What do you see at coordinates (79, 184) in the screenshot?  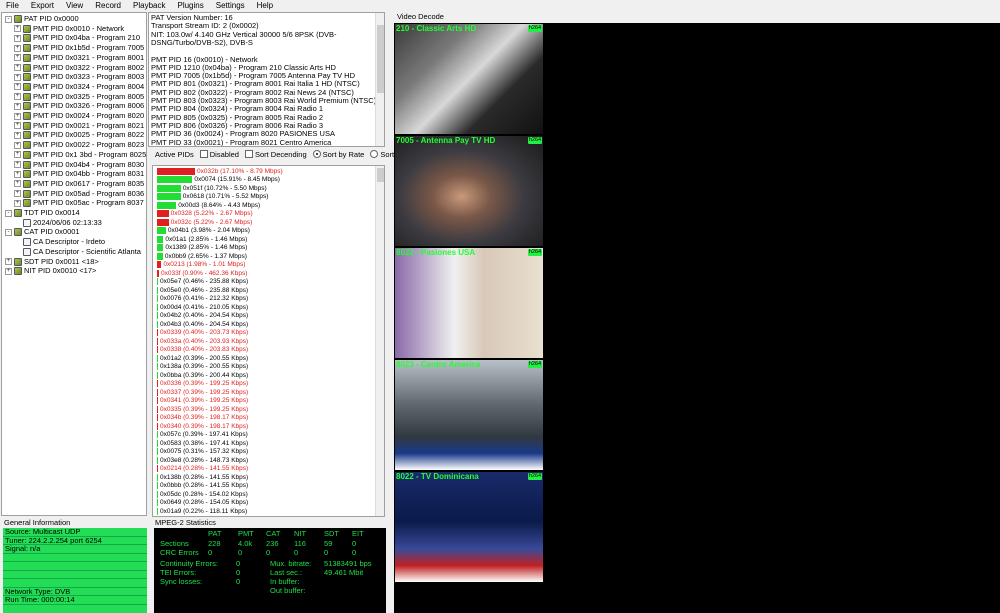 I see `tree-node: + PMT PID 0x0617 - Program 8035` at bounding box center [79, 184].